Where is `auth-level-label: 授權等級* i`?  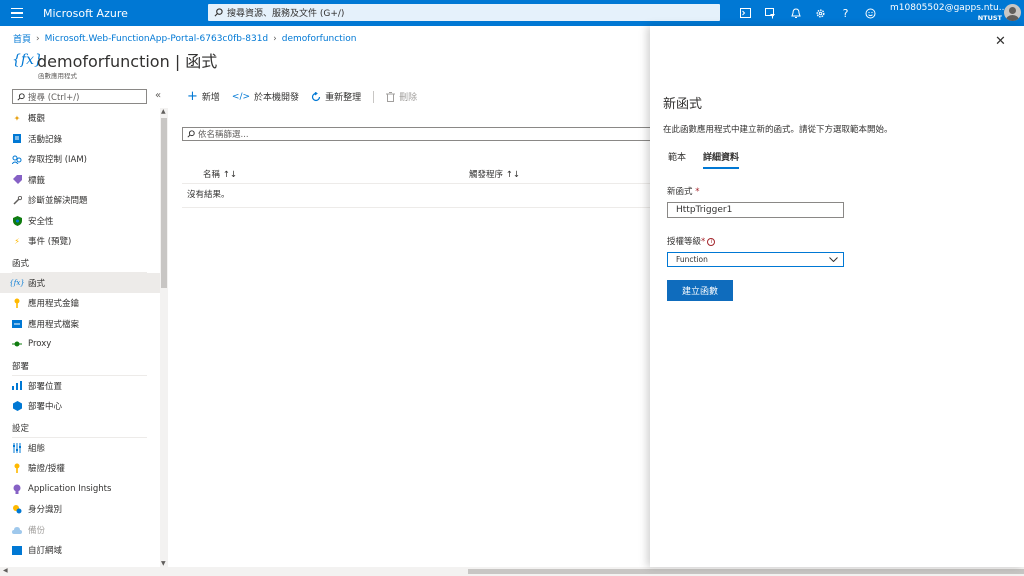
auth-level-label: 授權等級* i is located at coordinates (691, 241).